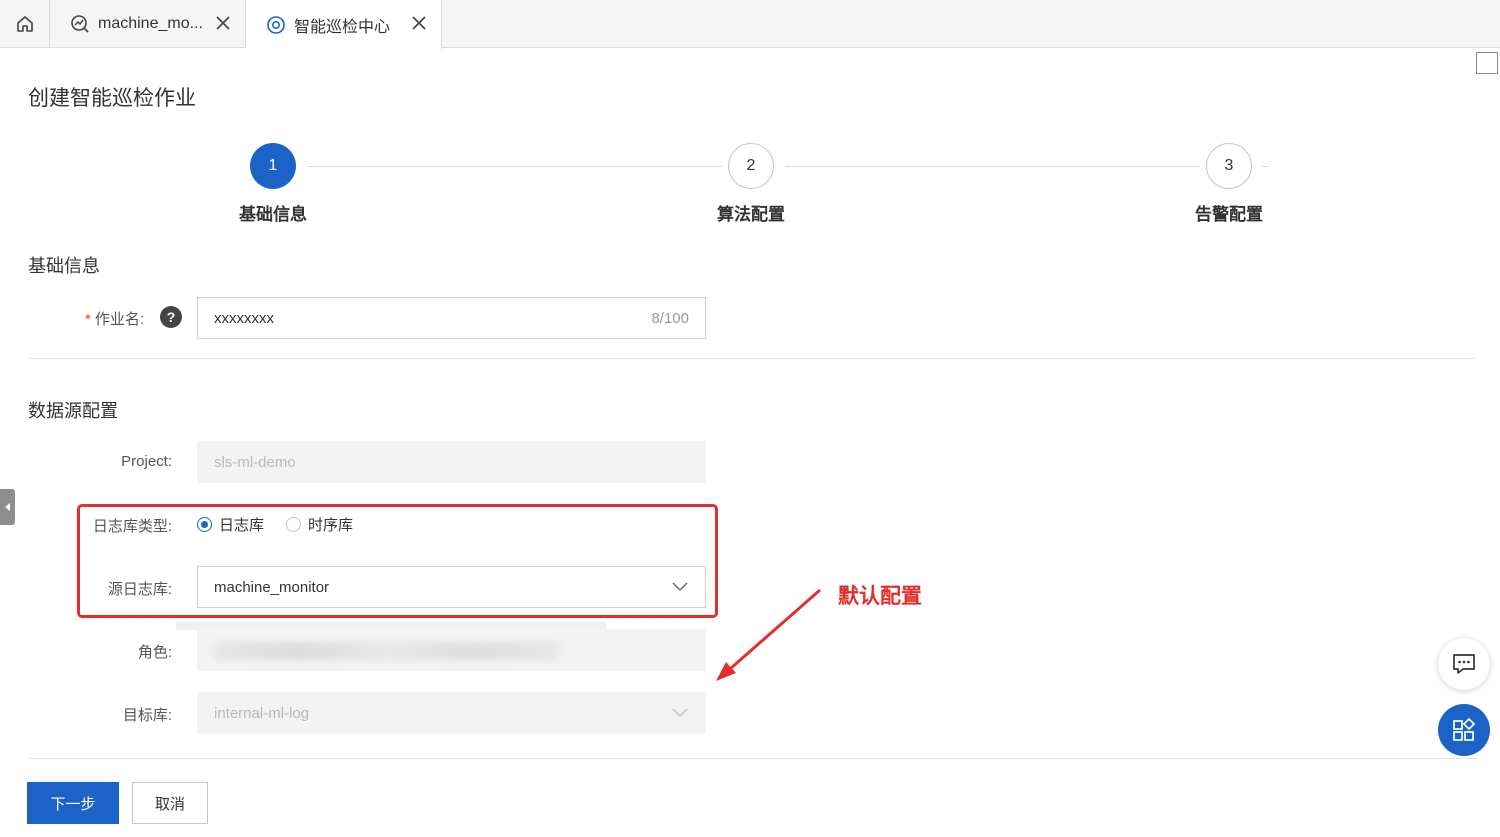 The width and height of the screenshot is (1500, 837). What do you see at coordinates (397, 561) in the screenshot?
I see `annotation-highlight-box` at bounding box center [397, 561].